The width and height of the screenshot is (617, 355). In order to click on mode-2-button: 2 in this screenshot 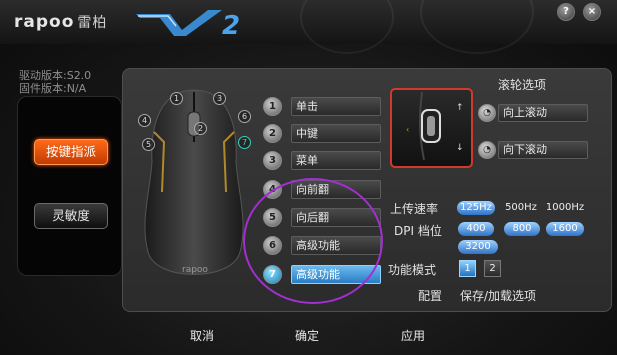, I will do `click(492, 268)`.